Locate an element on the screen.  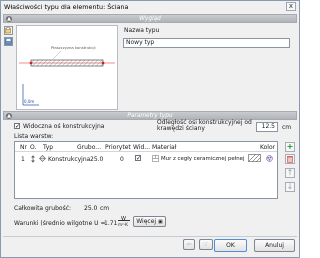
close-button: x is located at coordinates (291, 6).